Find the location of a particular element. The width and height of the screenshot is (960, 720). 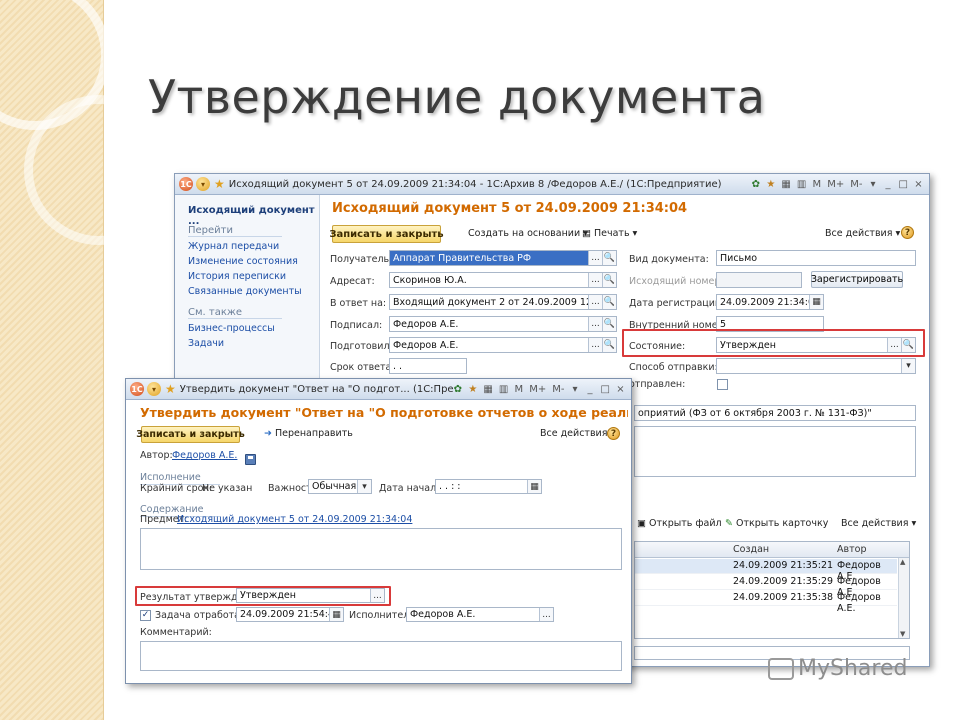

subject-description-area is located at coordinates (381, 549).